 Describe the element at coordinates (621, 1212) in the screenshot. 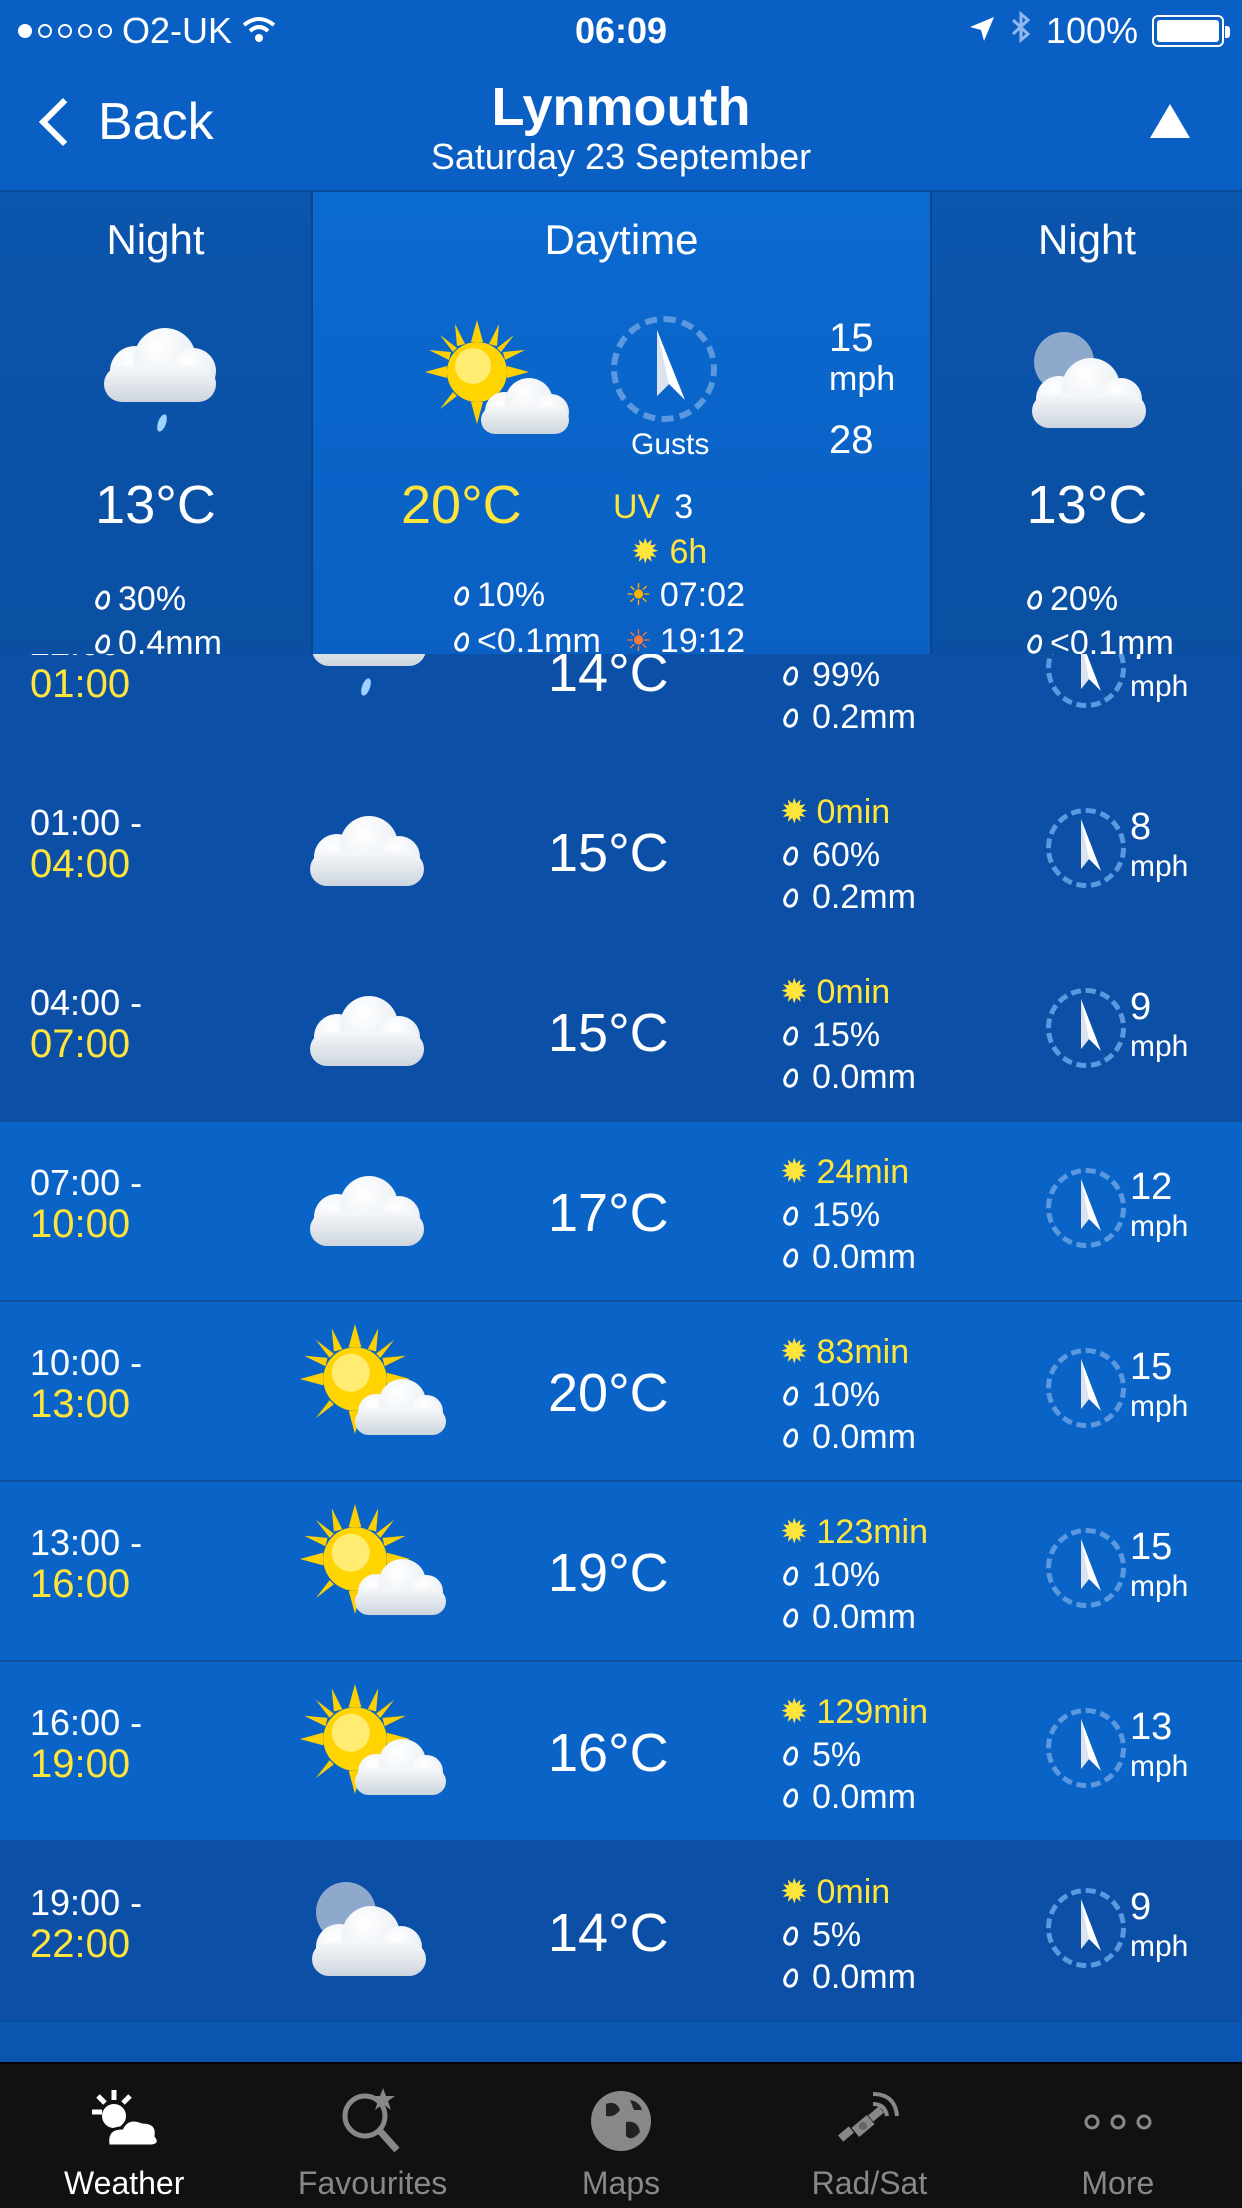

I see `forecast-row: 07:00 -10:00 17°C ✹ 24min 15% 0.0mm 12 mph` at that location.